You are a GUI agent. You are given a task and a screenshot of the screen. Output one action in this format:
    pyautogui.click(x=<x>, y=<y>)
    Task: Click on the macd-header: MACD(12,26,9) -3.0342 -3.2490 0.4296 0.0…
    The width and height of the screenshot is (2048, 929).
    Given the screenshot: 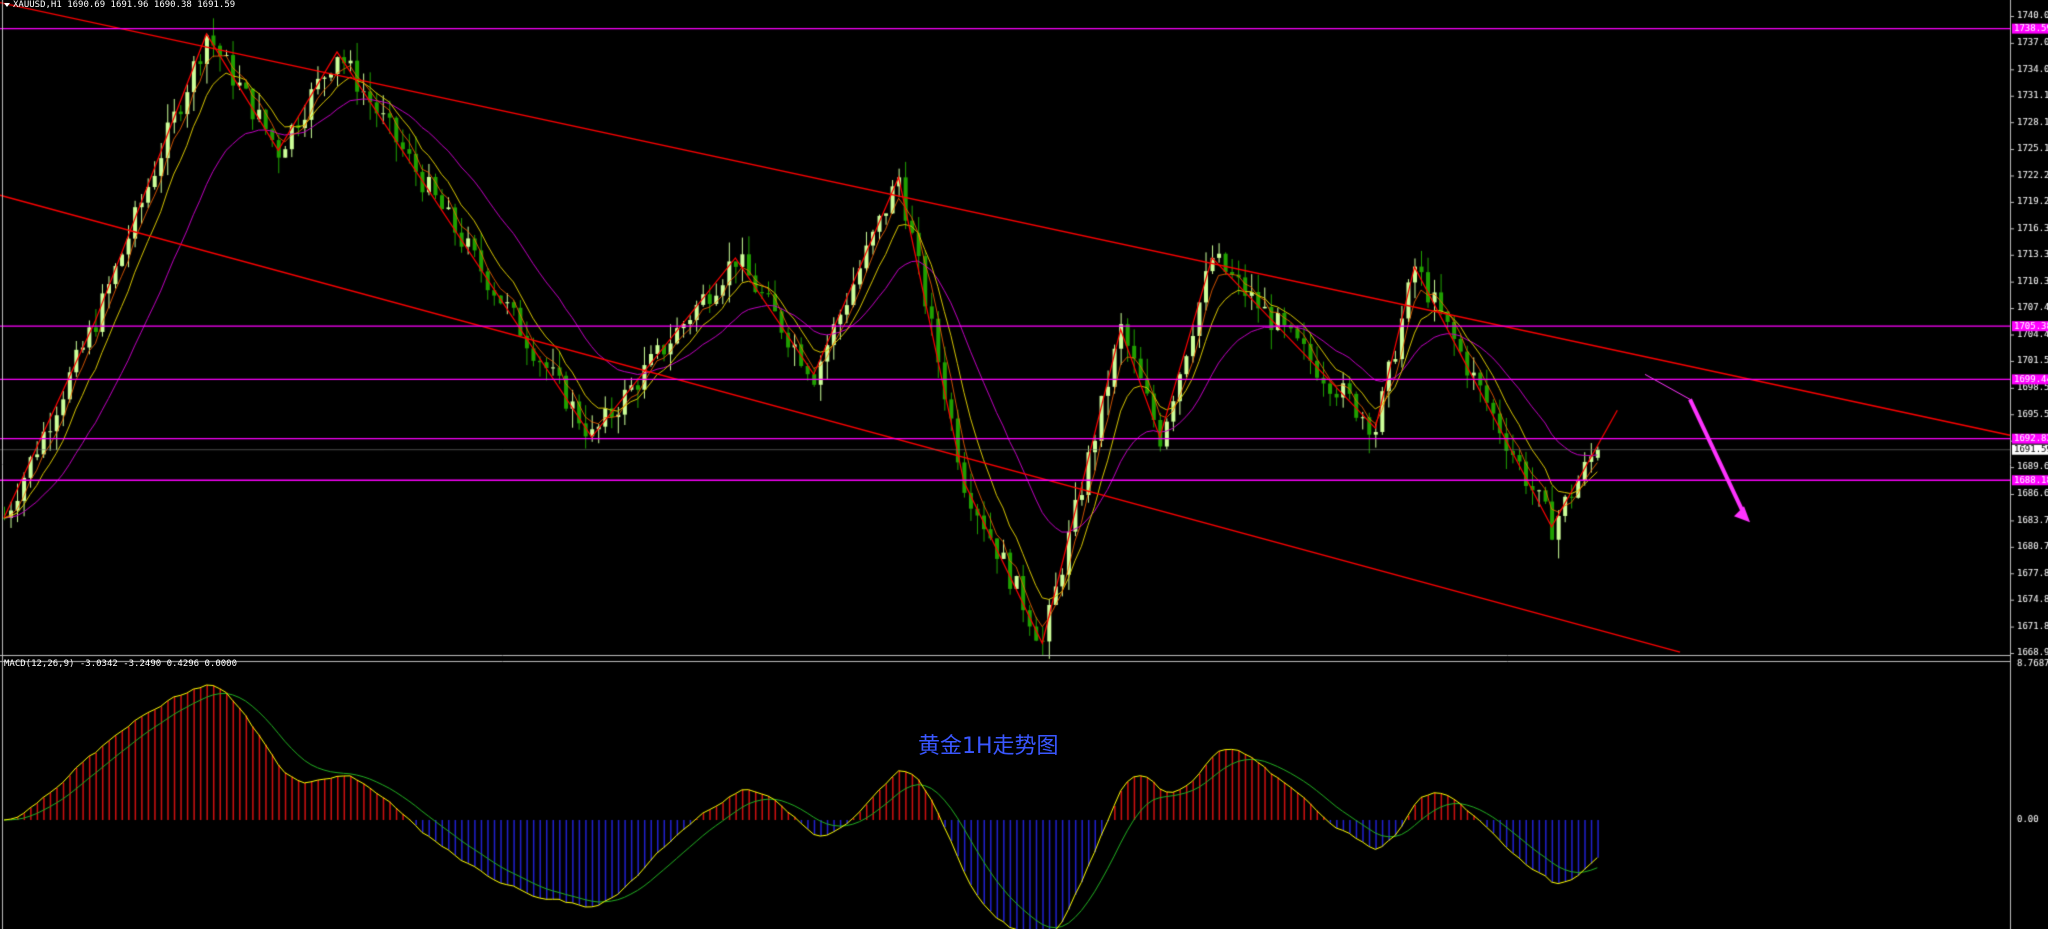 What is the action you would take?
    pyautogui.click(x=120, y=664)
    